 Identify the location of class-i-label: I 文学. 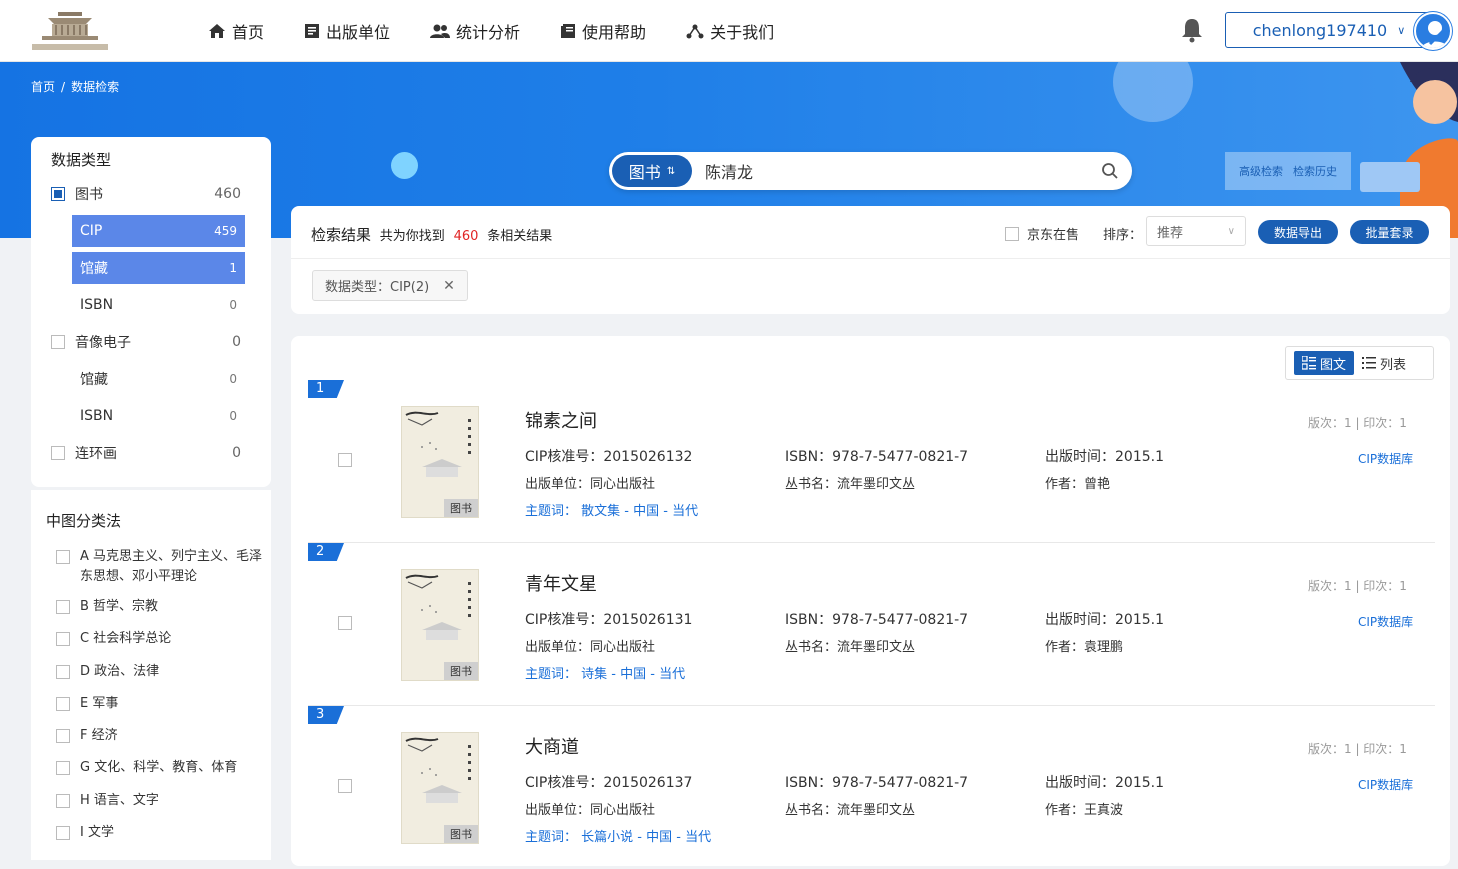
(97, 832).